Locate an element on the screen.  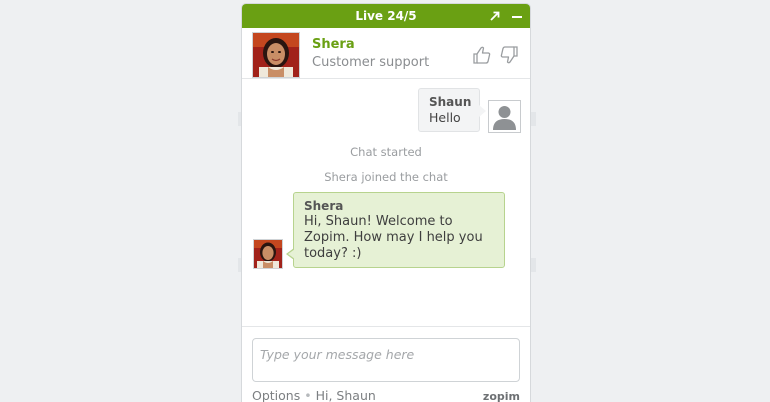
message-text: Hello is located at coordinates (445, 117).